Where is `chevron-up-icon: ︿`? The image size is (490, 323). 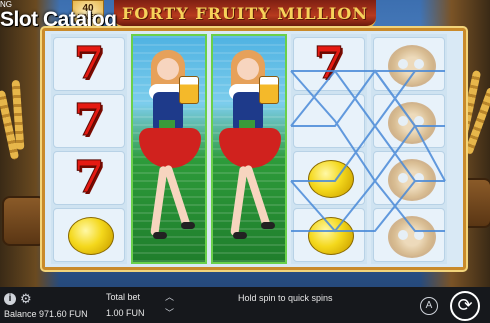
chevron-up-icon: ︿ is located at coordinates (169, 297).